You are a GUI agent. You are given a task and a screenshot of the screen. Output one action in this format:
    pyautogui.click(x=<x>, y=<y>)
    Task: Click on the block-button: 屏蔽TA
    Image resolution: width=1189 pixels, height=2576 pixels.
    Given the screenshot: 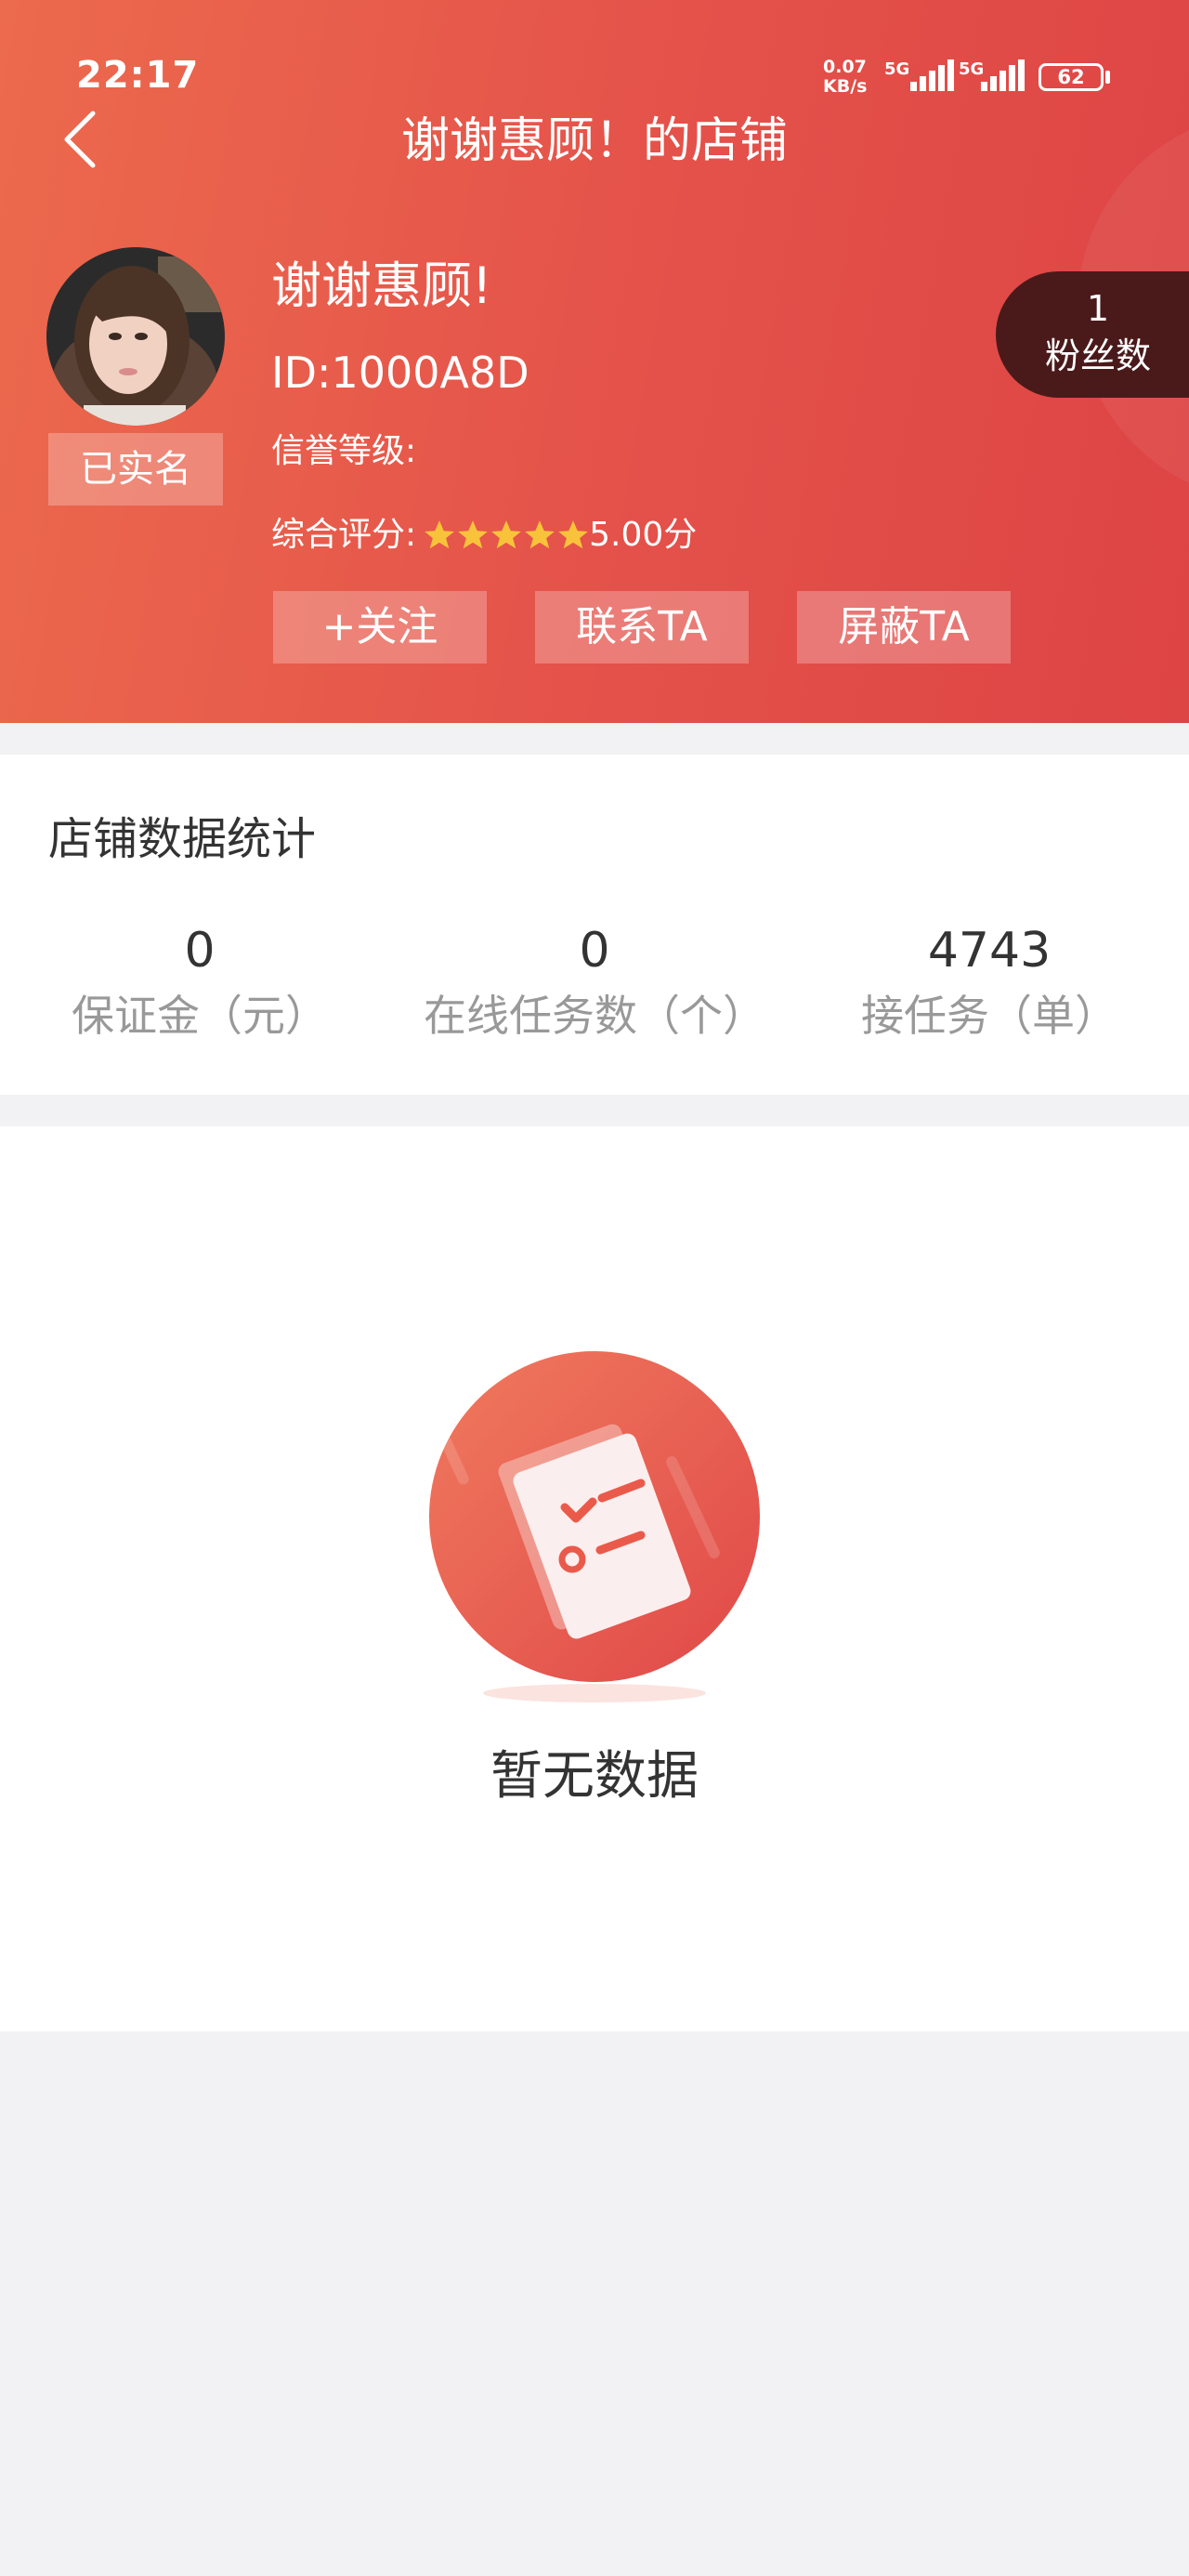 What is the action you would take?
    pyautogui.click(x=904, y=627)
    